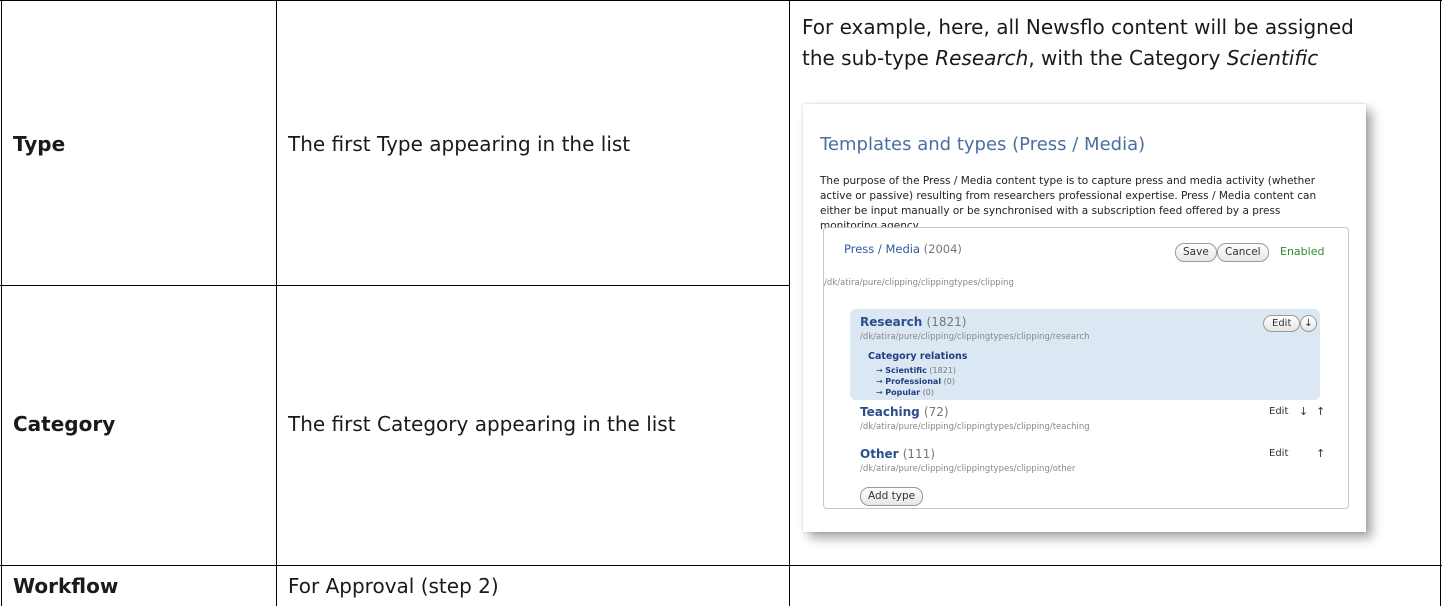 Image resolution: width=1442 pixels, height=606 pixels. I want to click on edit-link-other: Edit, so click(1278, 453).